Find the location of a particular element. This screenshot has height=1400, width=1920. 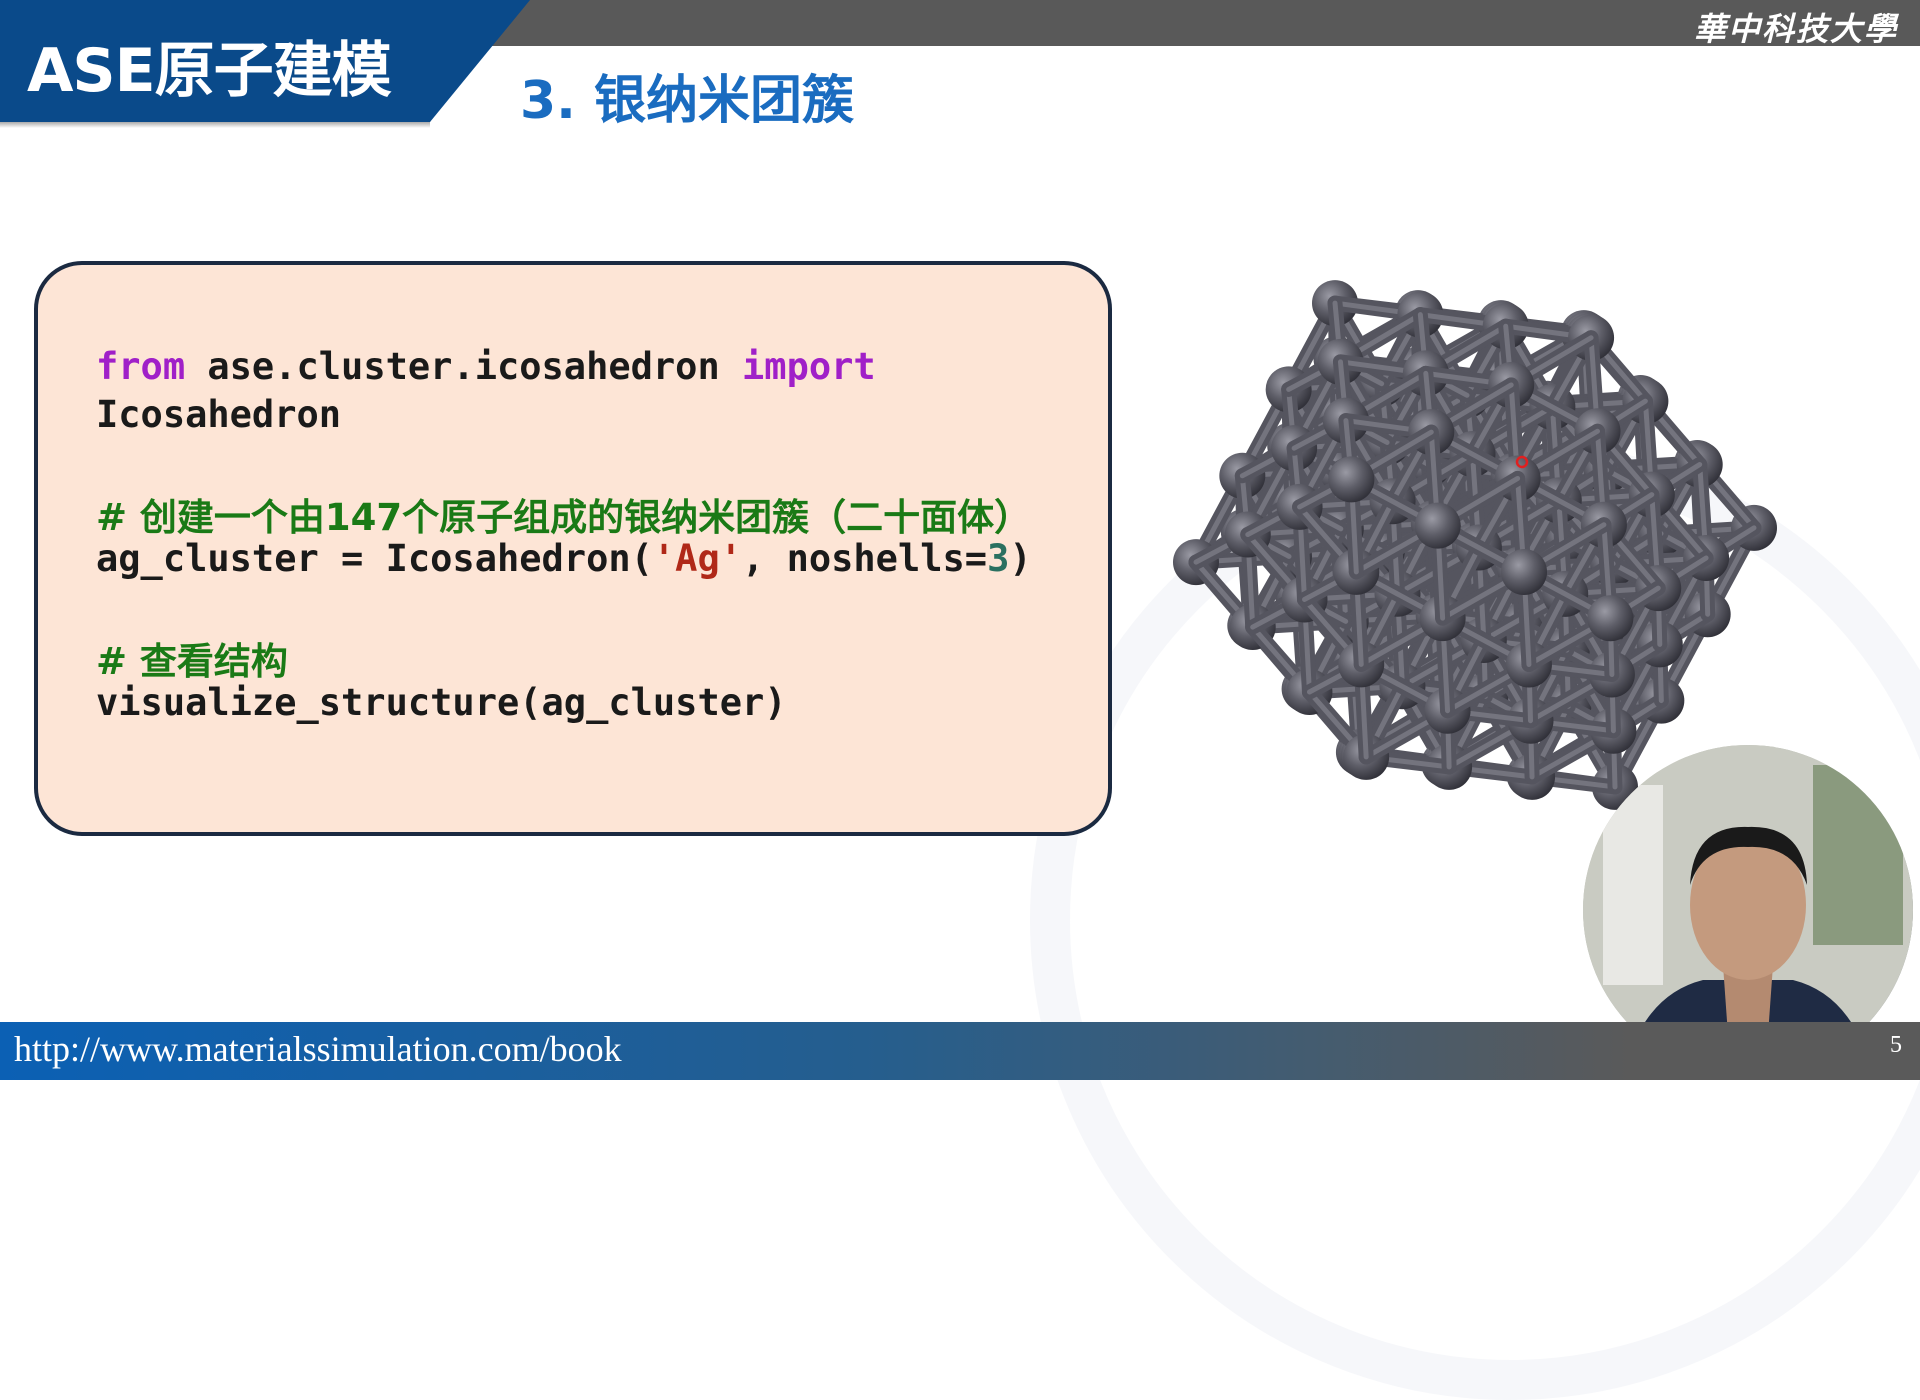

tab-shadow is located at coordinates (215, 125).